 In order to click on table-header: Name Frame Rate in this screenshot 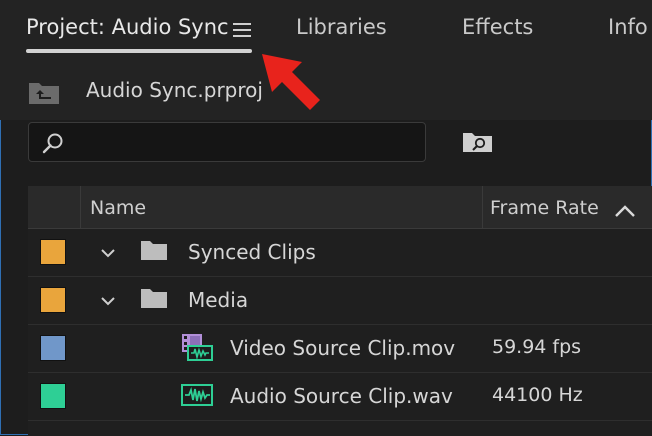, I will do `click(340, 207)`.